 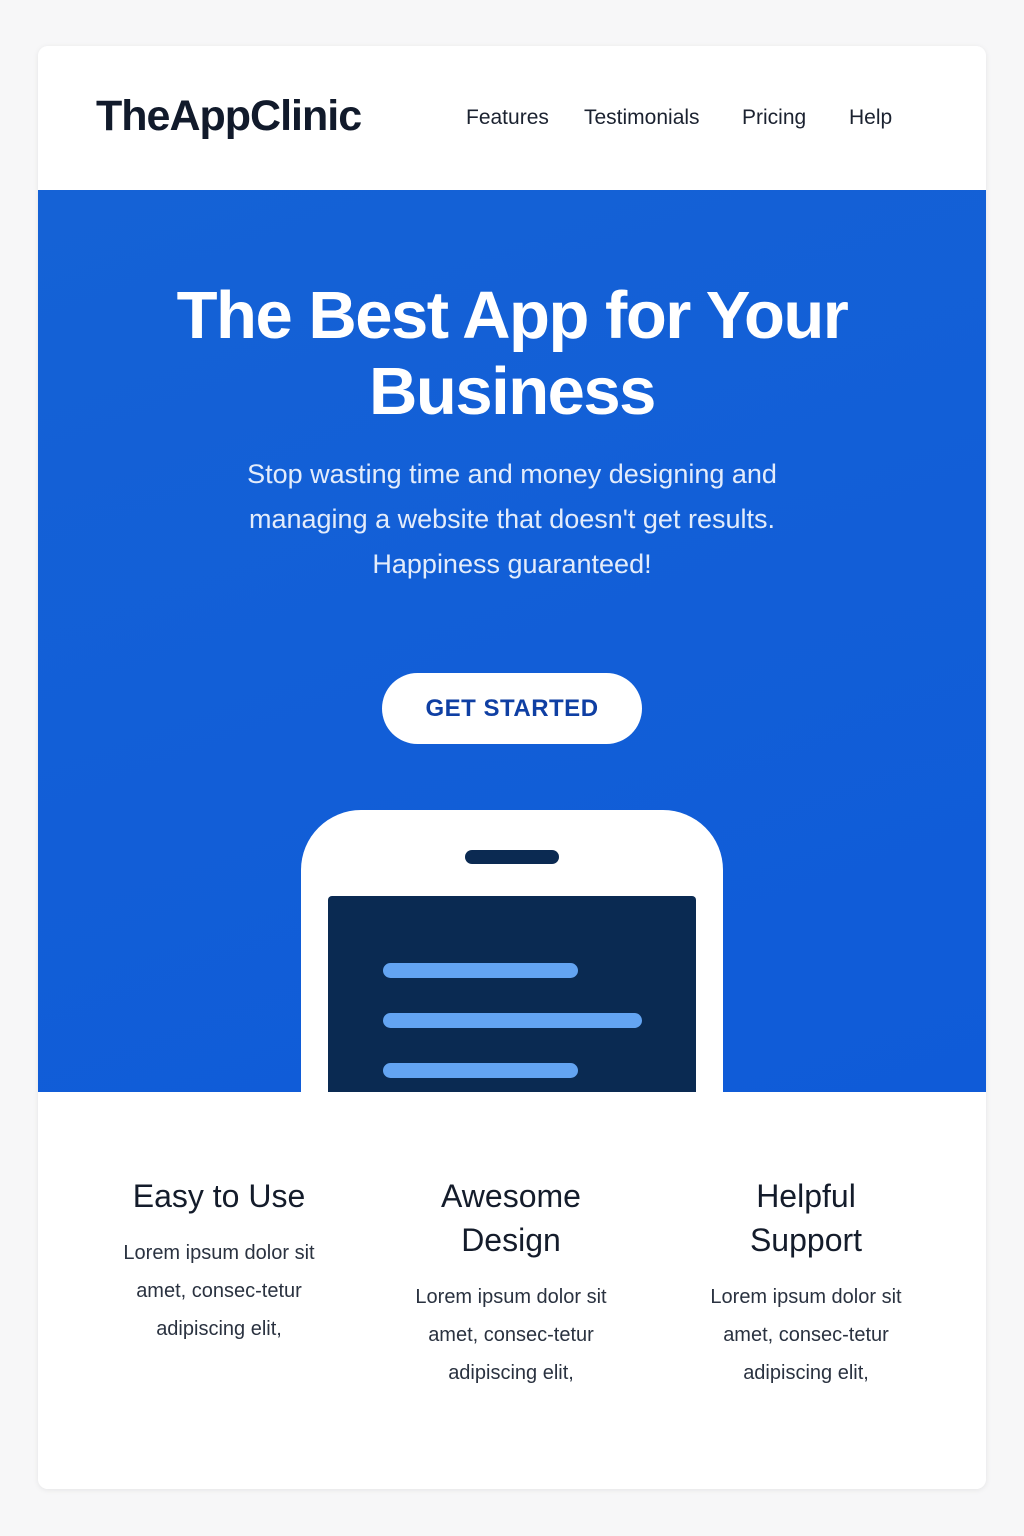 I want to click on nav-pricing: Pricing, so click(x=774, y=118).